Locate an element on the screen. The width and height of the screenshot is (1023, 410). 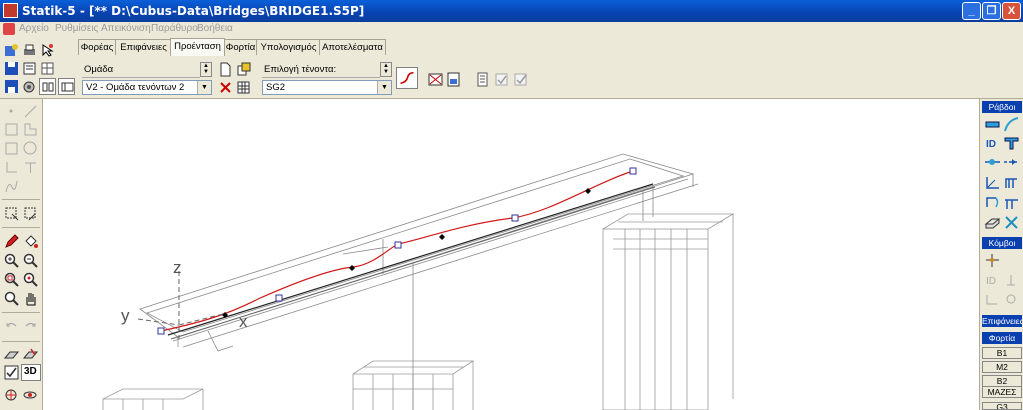
rod-delete-icon is located at coordinates (1011, 222).